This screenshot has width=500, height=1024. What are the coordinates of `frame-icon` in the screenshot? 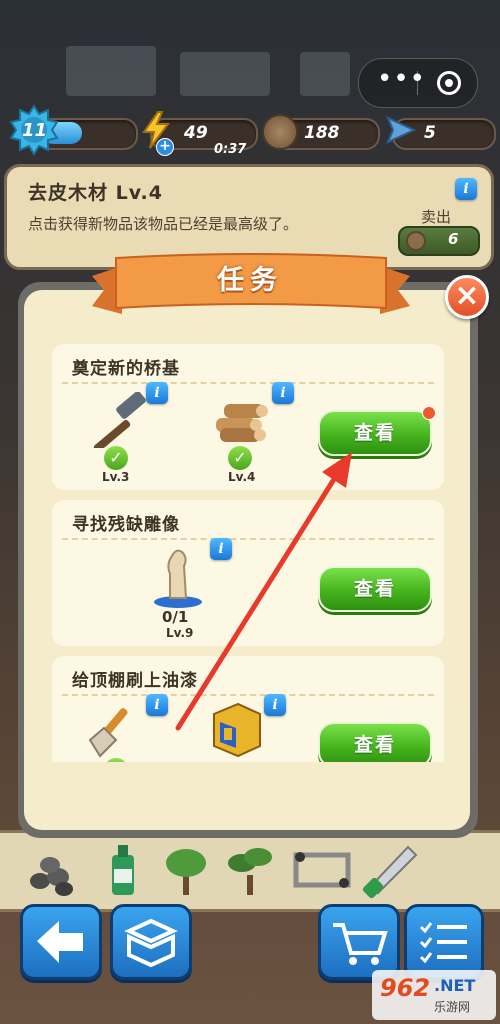 It's located at (322, 869).